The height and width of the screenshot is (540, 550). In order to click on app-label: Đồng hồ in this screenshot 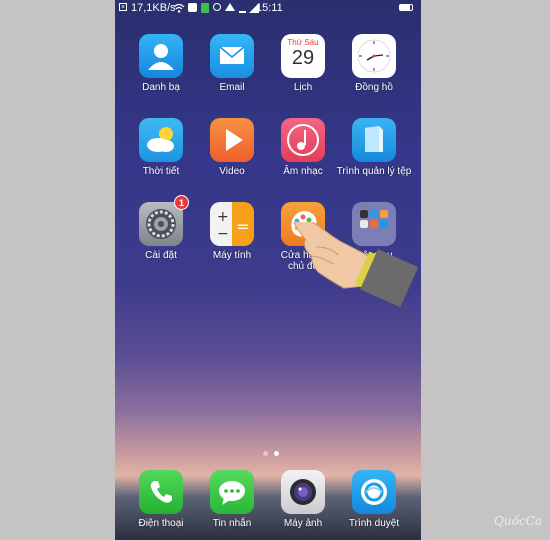, I will do `click(374, 87)`.